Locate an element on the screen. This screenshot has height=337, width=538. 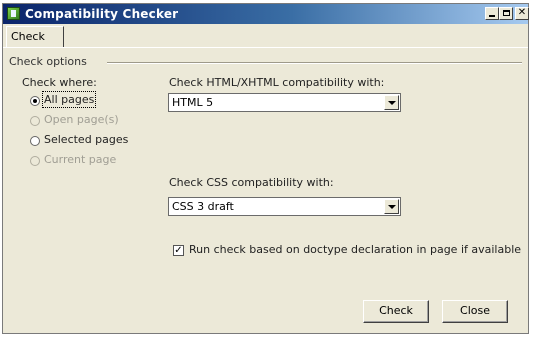
check-button: Check is located at coordinates (396, 311).